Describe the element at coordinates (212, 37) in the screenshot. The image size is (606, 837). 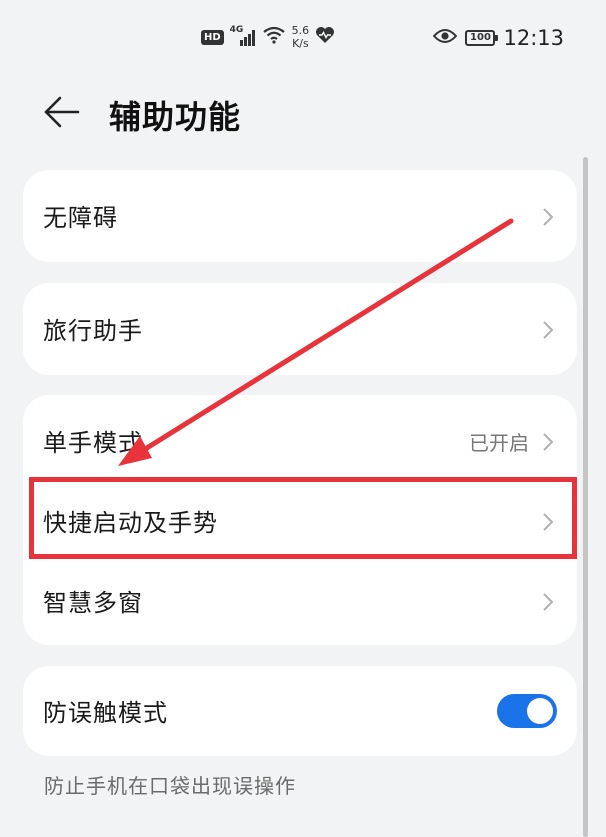
I see `hd-badge: HD` at that location.